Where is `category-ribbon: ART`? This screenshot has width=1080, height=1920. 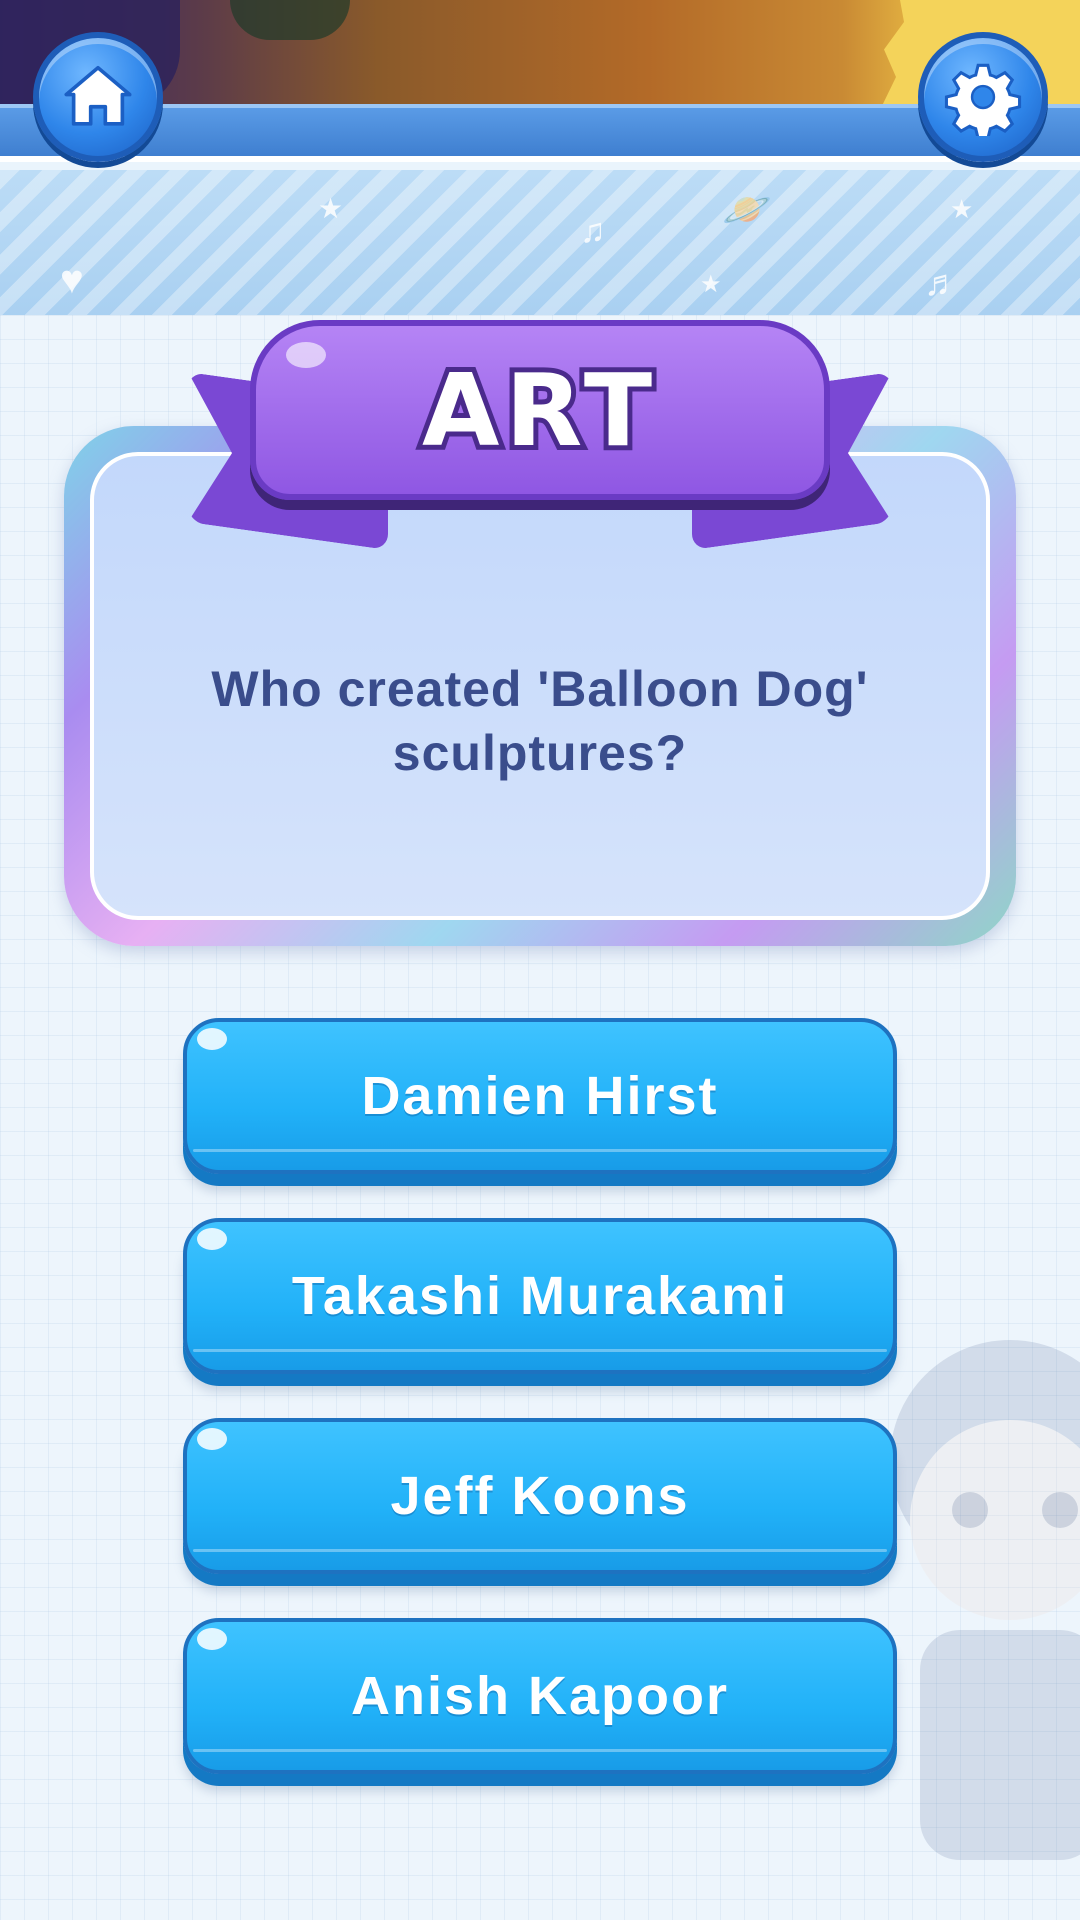
category-ribbon: ART is located at coordinates (540, 431).